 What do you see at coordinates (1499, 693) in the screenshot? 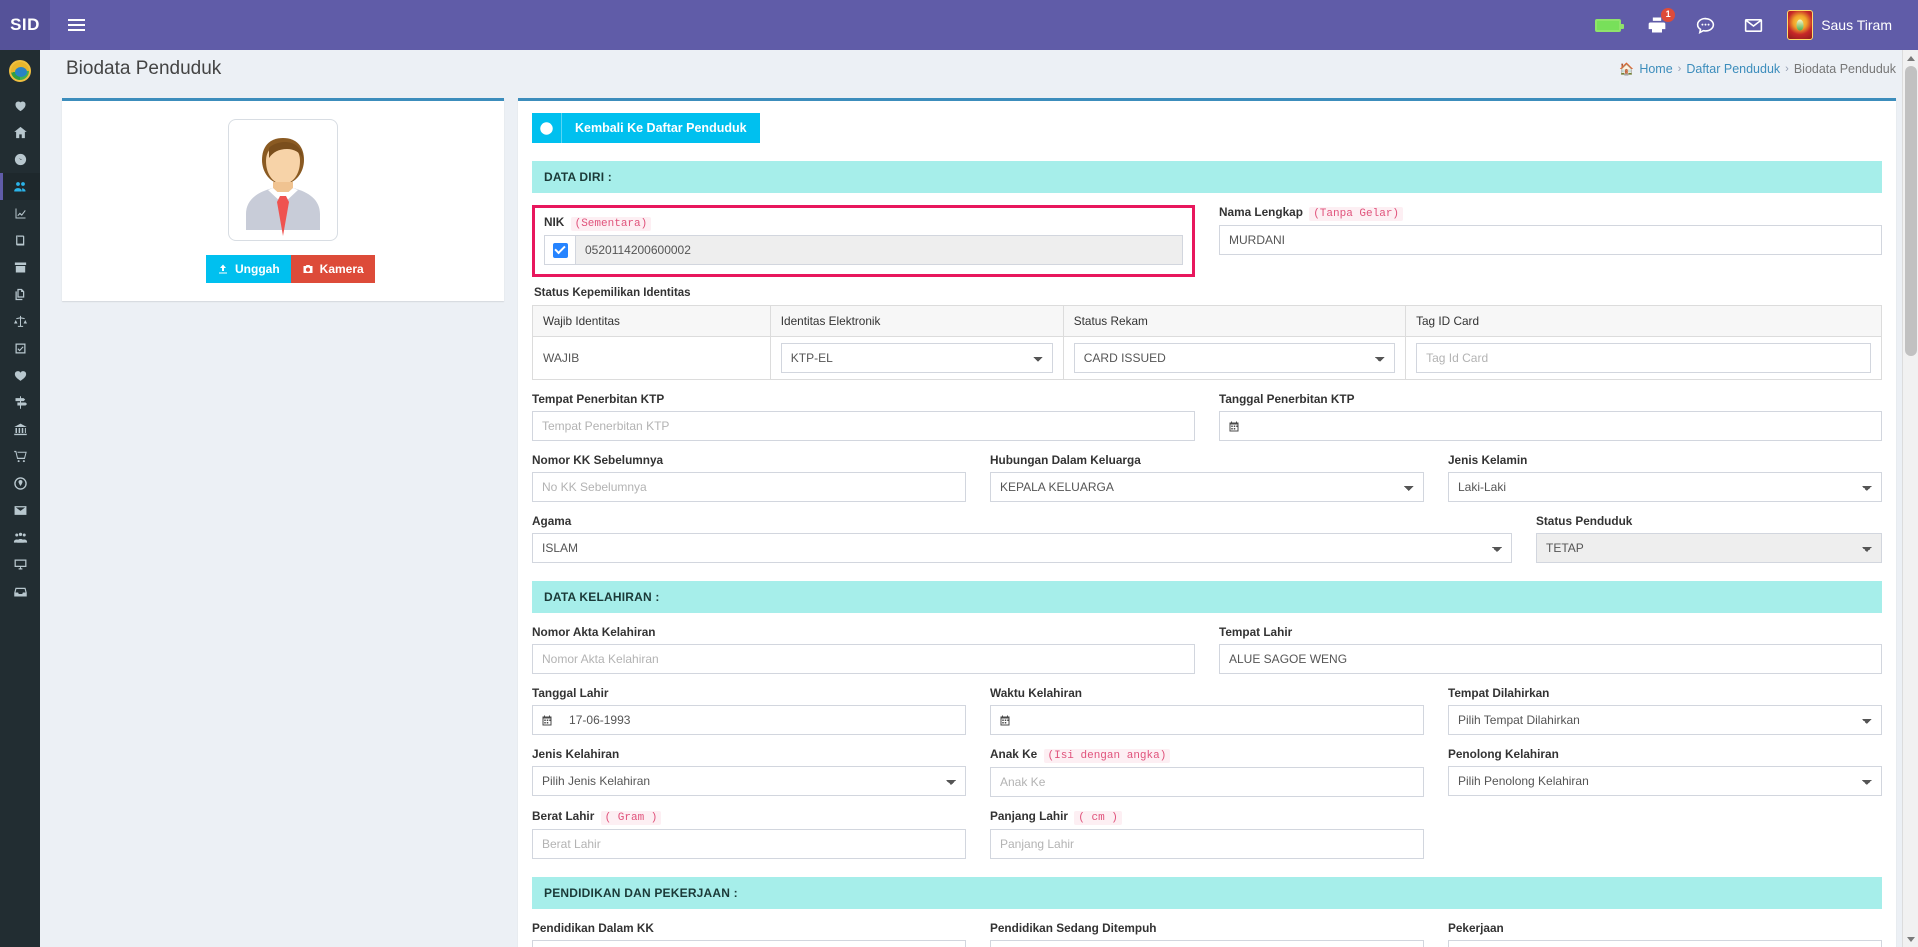
I see `tempat-dilahirkan-label: Tempat Dilahirkan` at bounding box center [1499, 693].